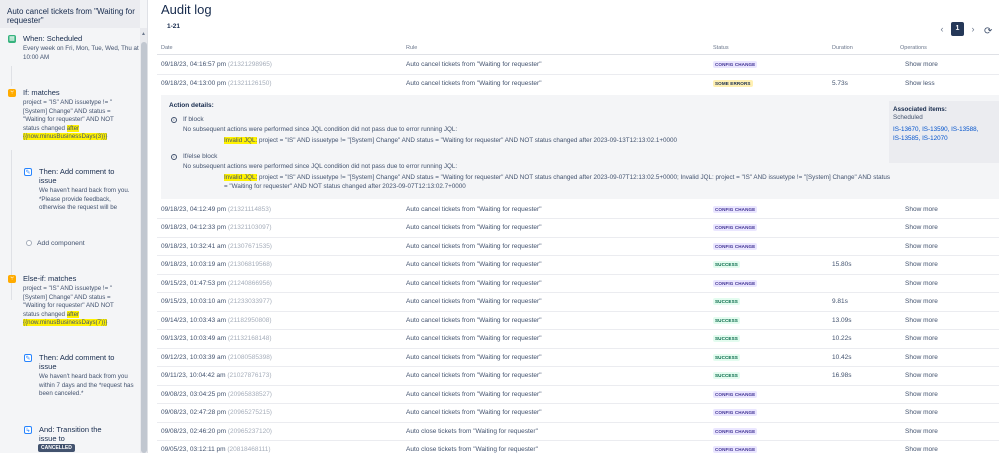 The height and width of the screenshot is (453, 999). What do you see at coordinates (194, 431) in the screenshot?
I see `row-date: 09/08/23, 02:46:20 pm` at bounding box center [194, 431].